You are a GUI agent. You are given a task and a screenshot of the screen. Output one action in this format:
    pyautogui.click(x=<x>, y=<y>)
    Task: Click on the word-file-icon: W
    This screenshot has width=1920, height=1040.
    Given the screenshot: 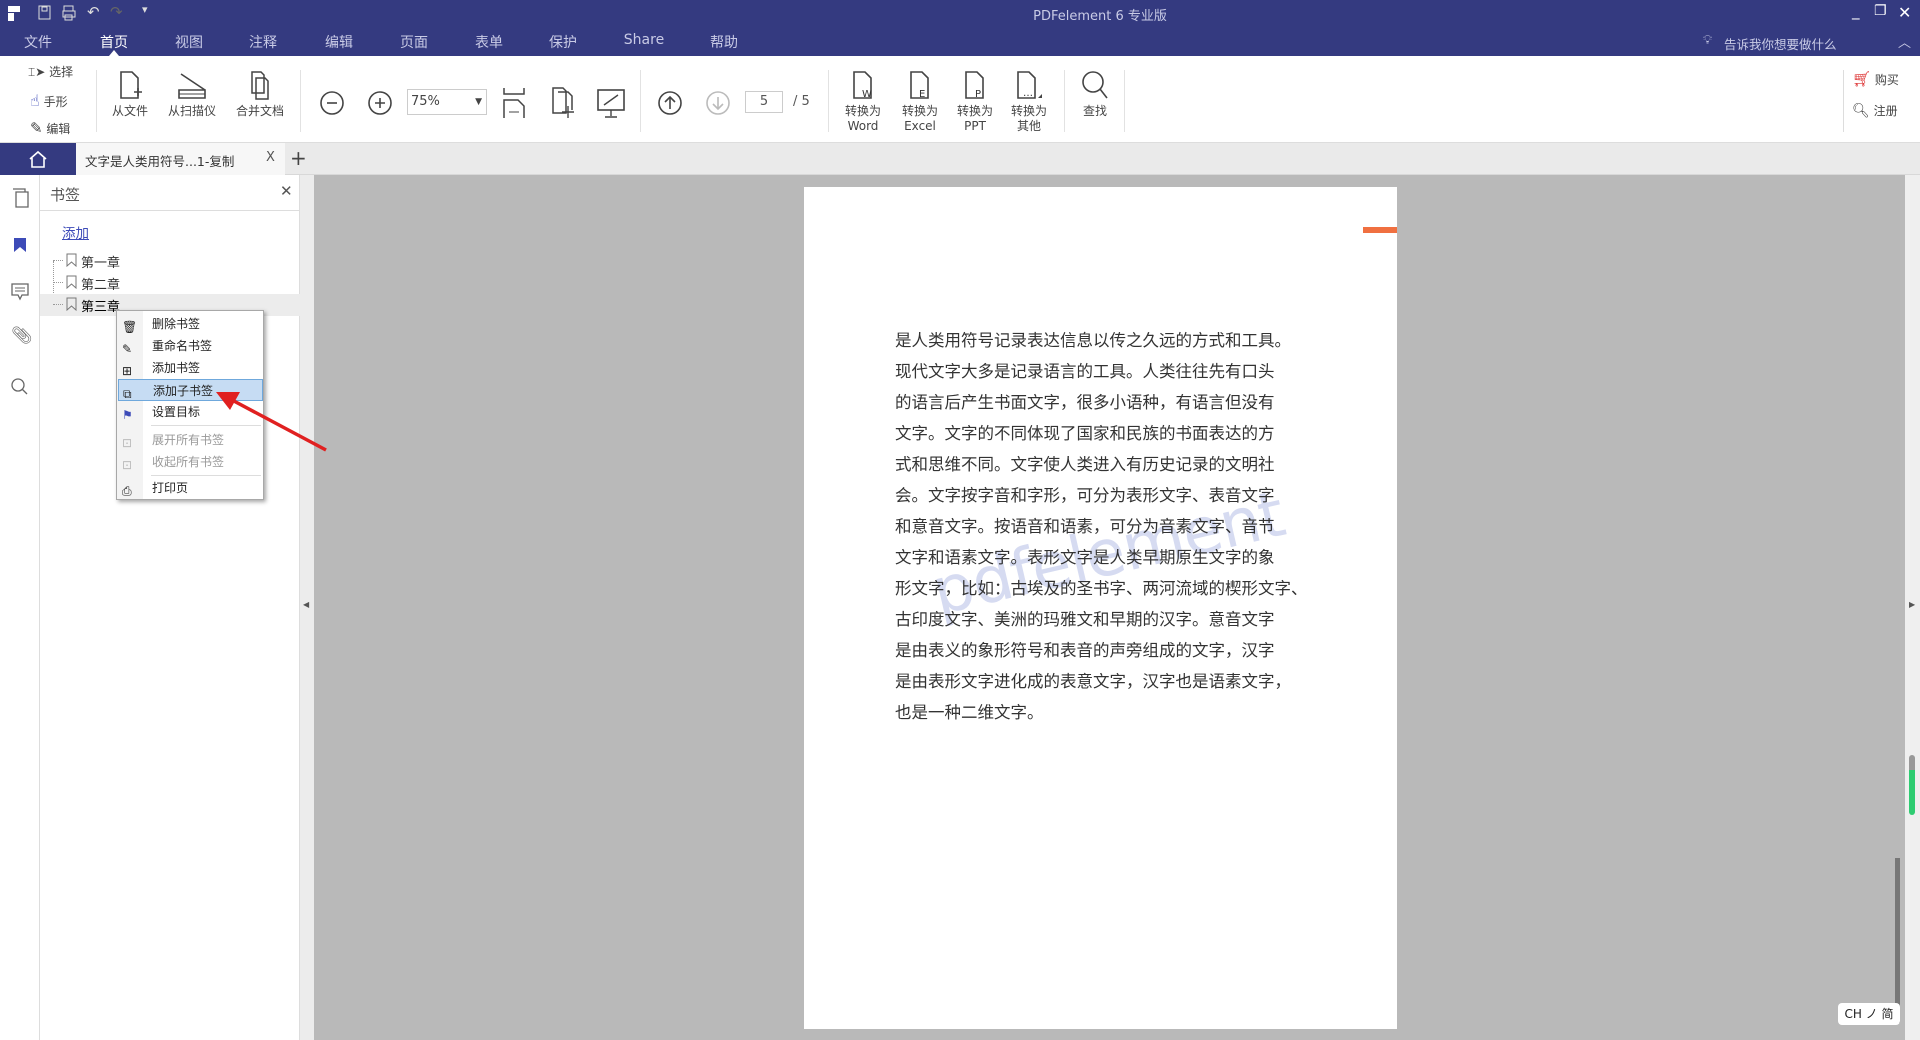 What is the action you would take?
    pyautogui.click(x=862, y=85)
    